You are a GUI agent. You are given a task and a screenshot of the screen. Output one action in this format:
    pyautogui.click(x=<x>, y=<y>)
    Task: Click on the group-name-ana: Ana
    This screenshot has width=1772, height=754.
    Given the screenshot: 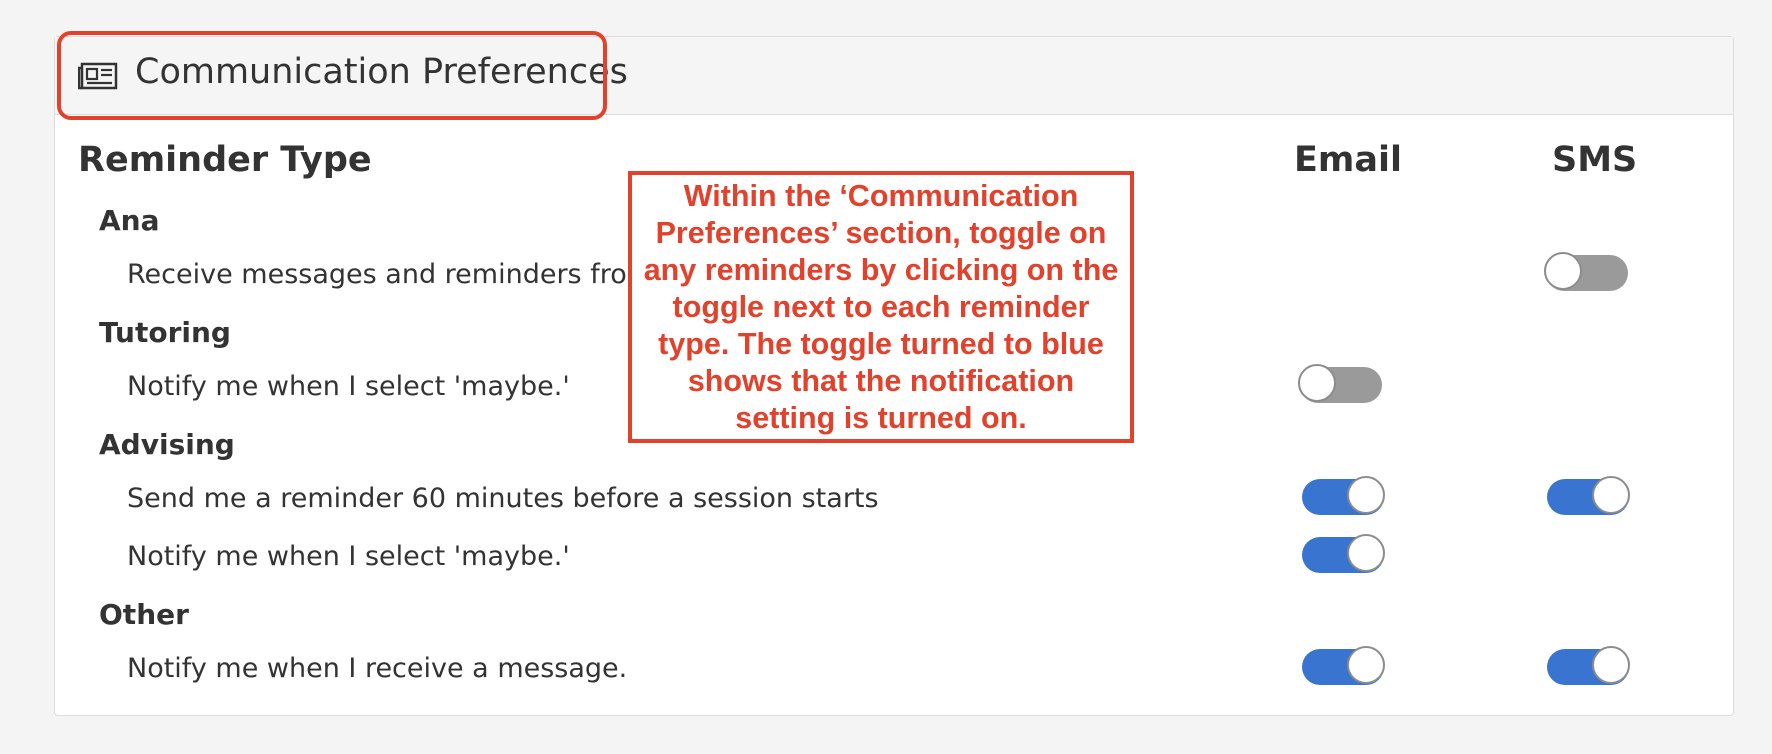 What is the action you would take?
    pyautogui.click(x=129, y=220)
    